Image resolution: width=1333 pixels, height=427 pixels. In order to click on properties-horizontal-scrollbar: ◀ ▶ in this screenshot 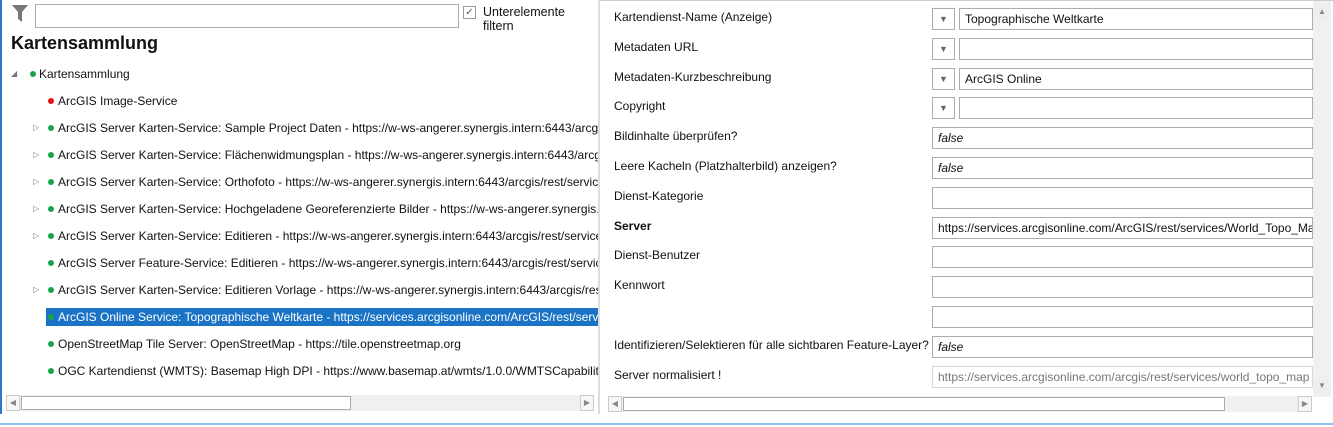, I will do `click(960, 404)`.